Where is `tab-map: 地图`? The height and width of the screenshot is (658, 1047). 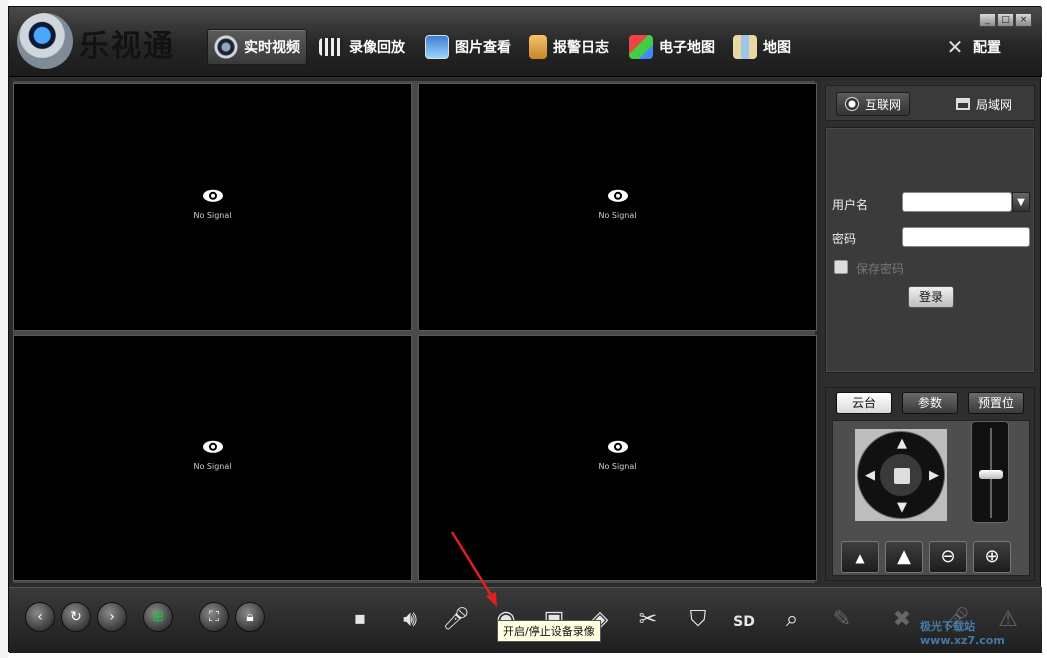
tab-map: 地图 is located at coordinates (762, 47).